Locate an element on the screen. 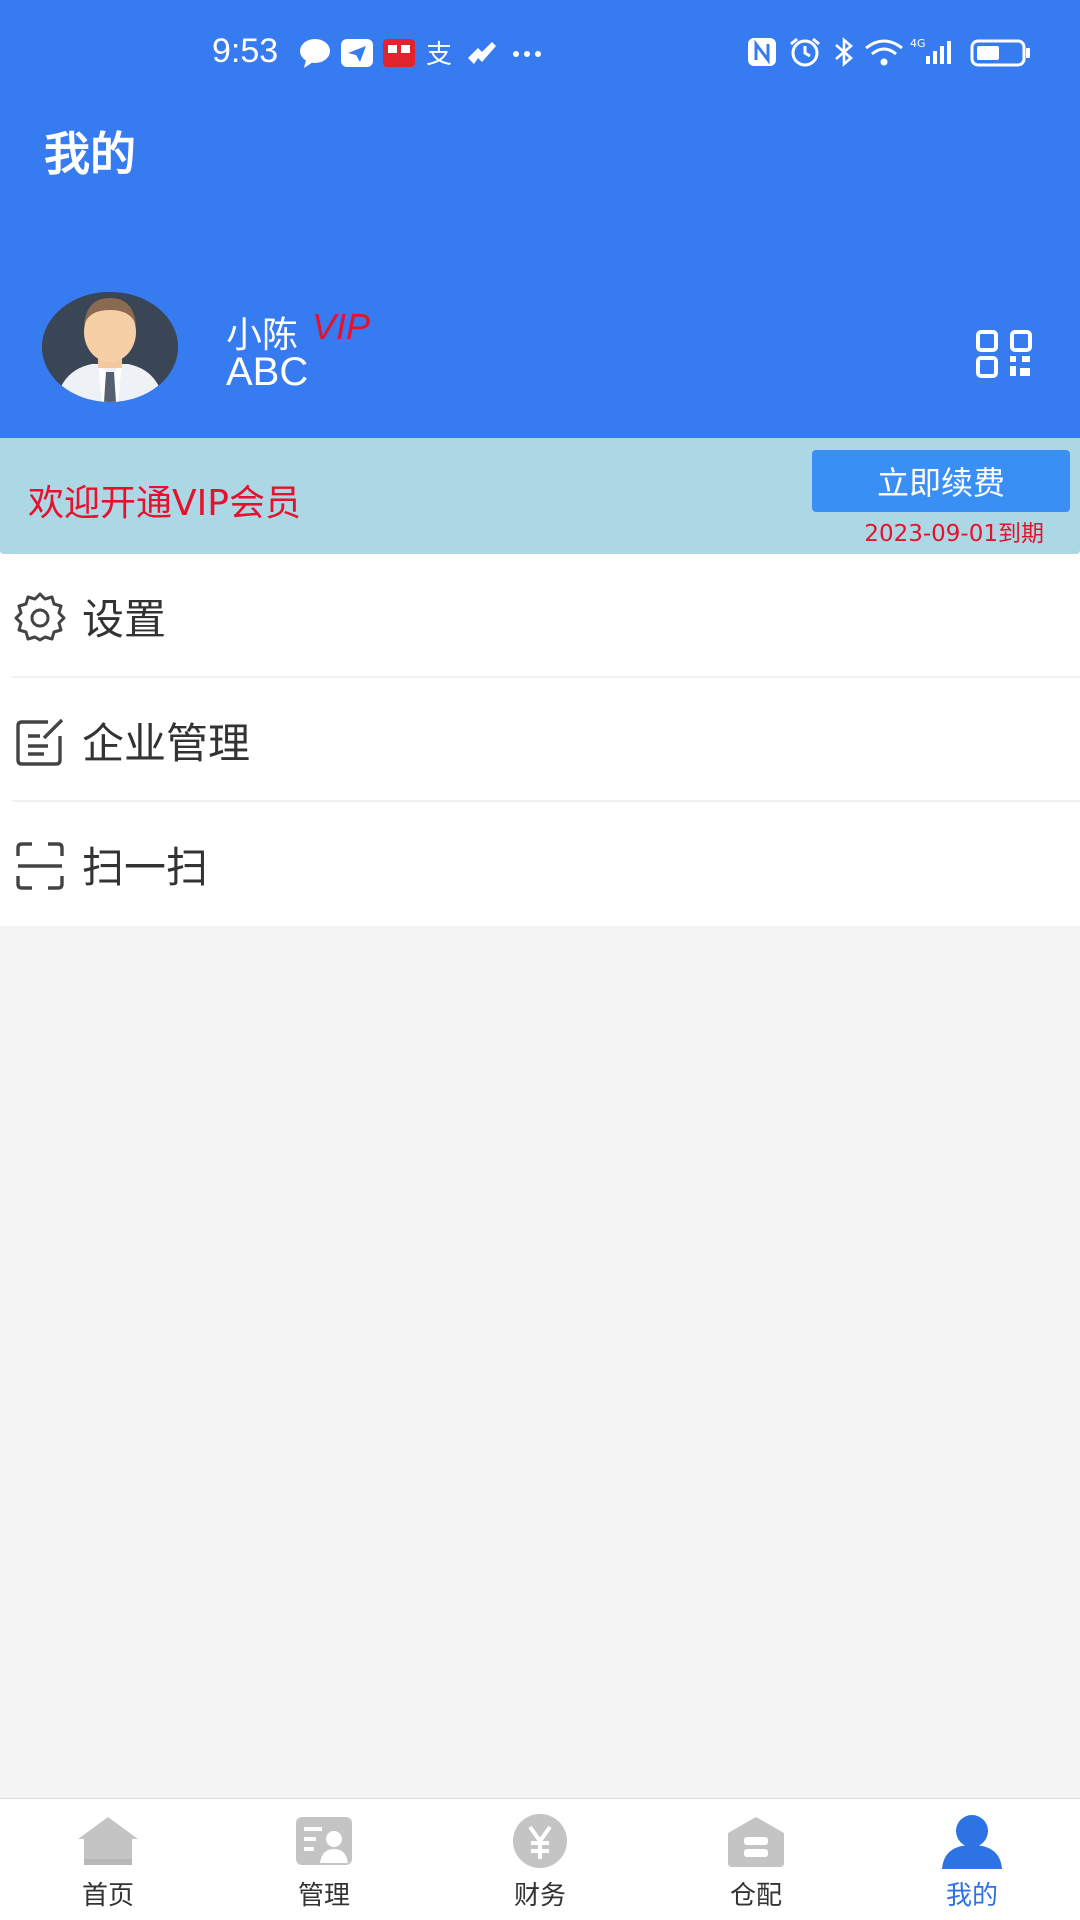 The width and height of the screenshot is (1080, 1920). vip-welcome-text: 欢迎开通VIP会员 is located at coordinates (164, 503).